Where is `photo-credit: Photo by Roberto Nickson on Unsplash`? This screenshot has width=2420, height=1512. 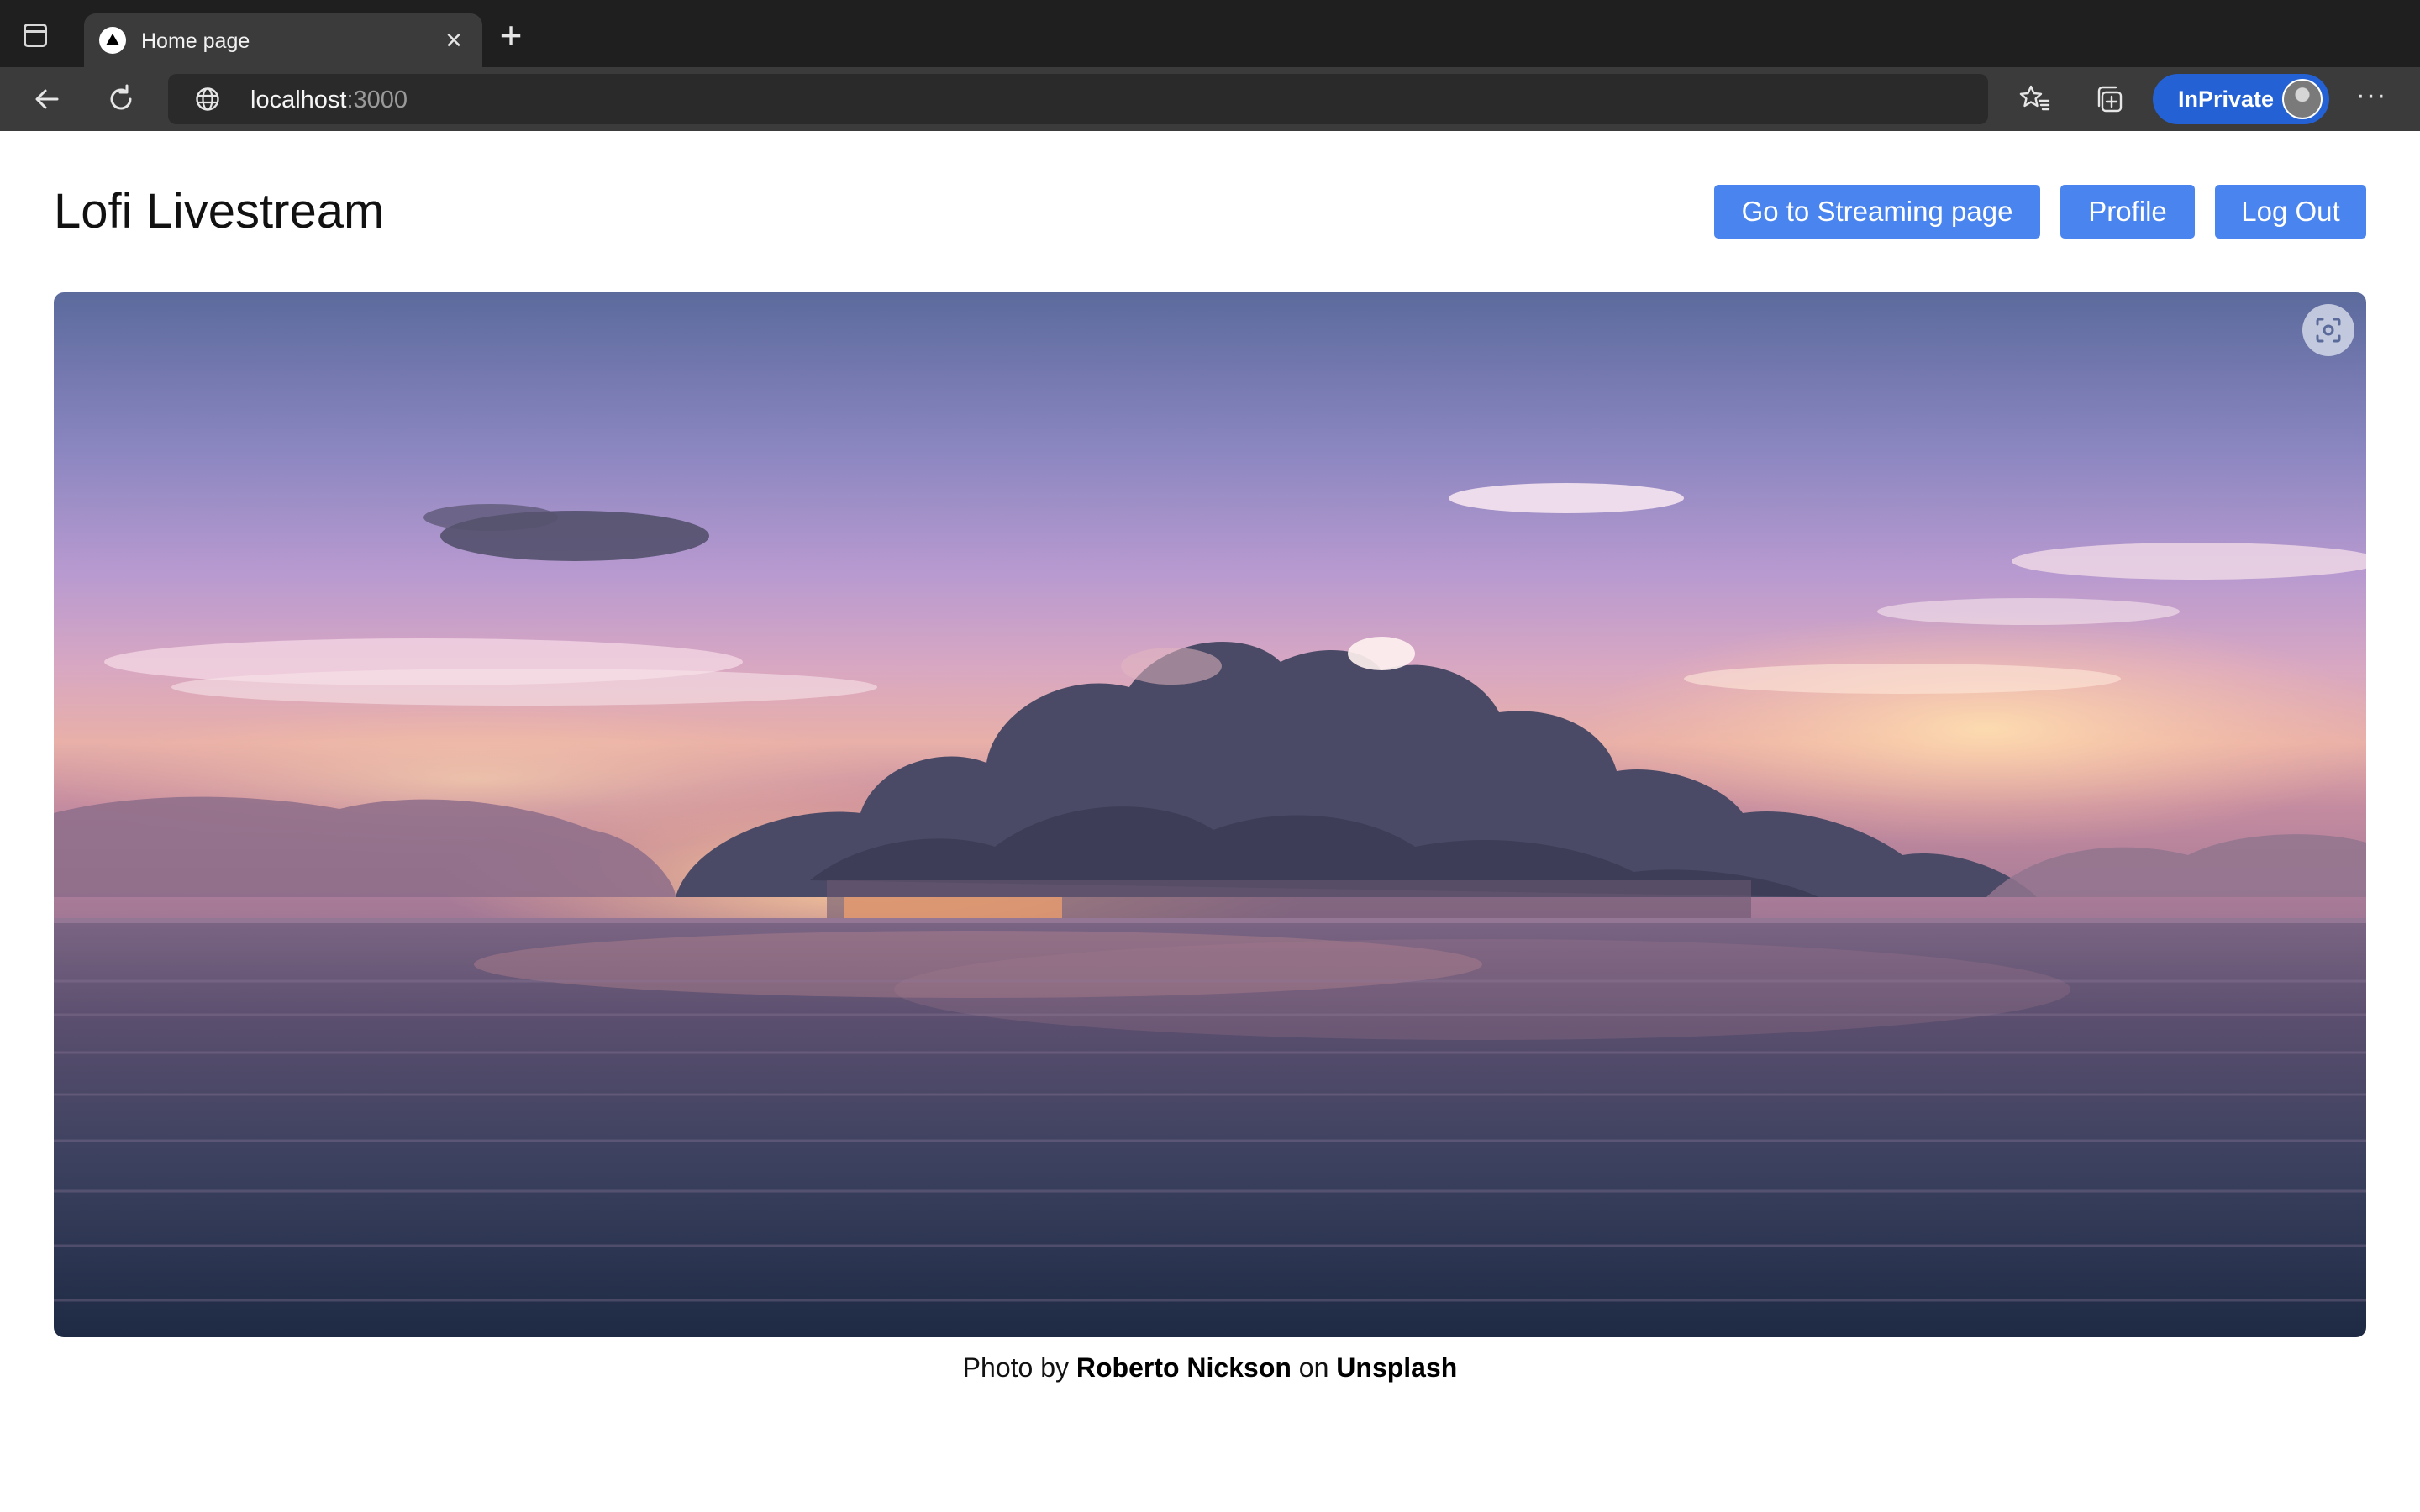 photo-credit: Photo by Roberto Nickson on Unsplash is located at coordinates (1210, 1367).